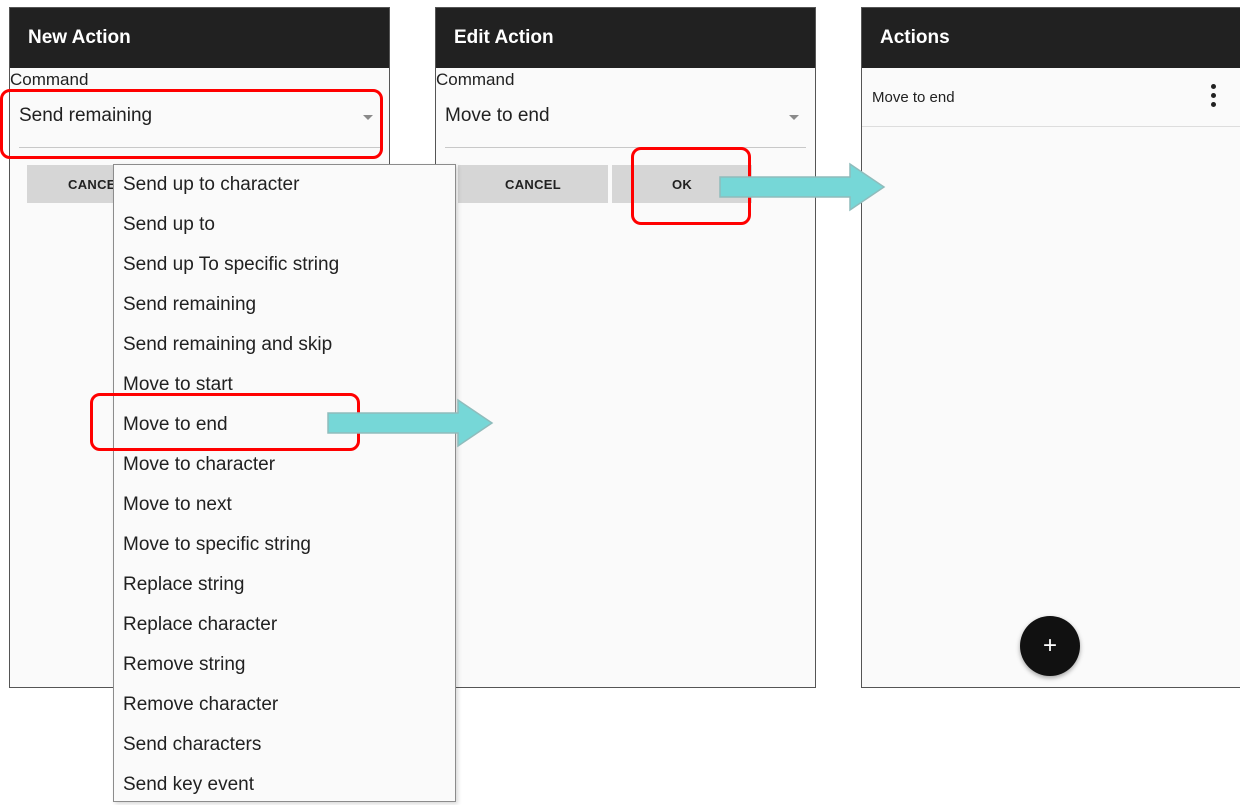  I want to click on command-spinner-value: Send remaining, so click(86, 115).